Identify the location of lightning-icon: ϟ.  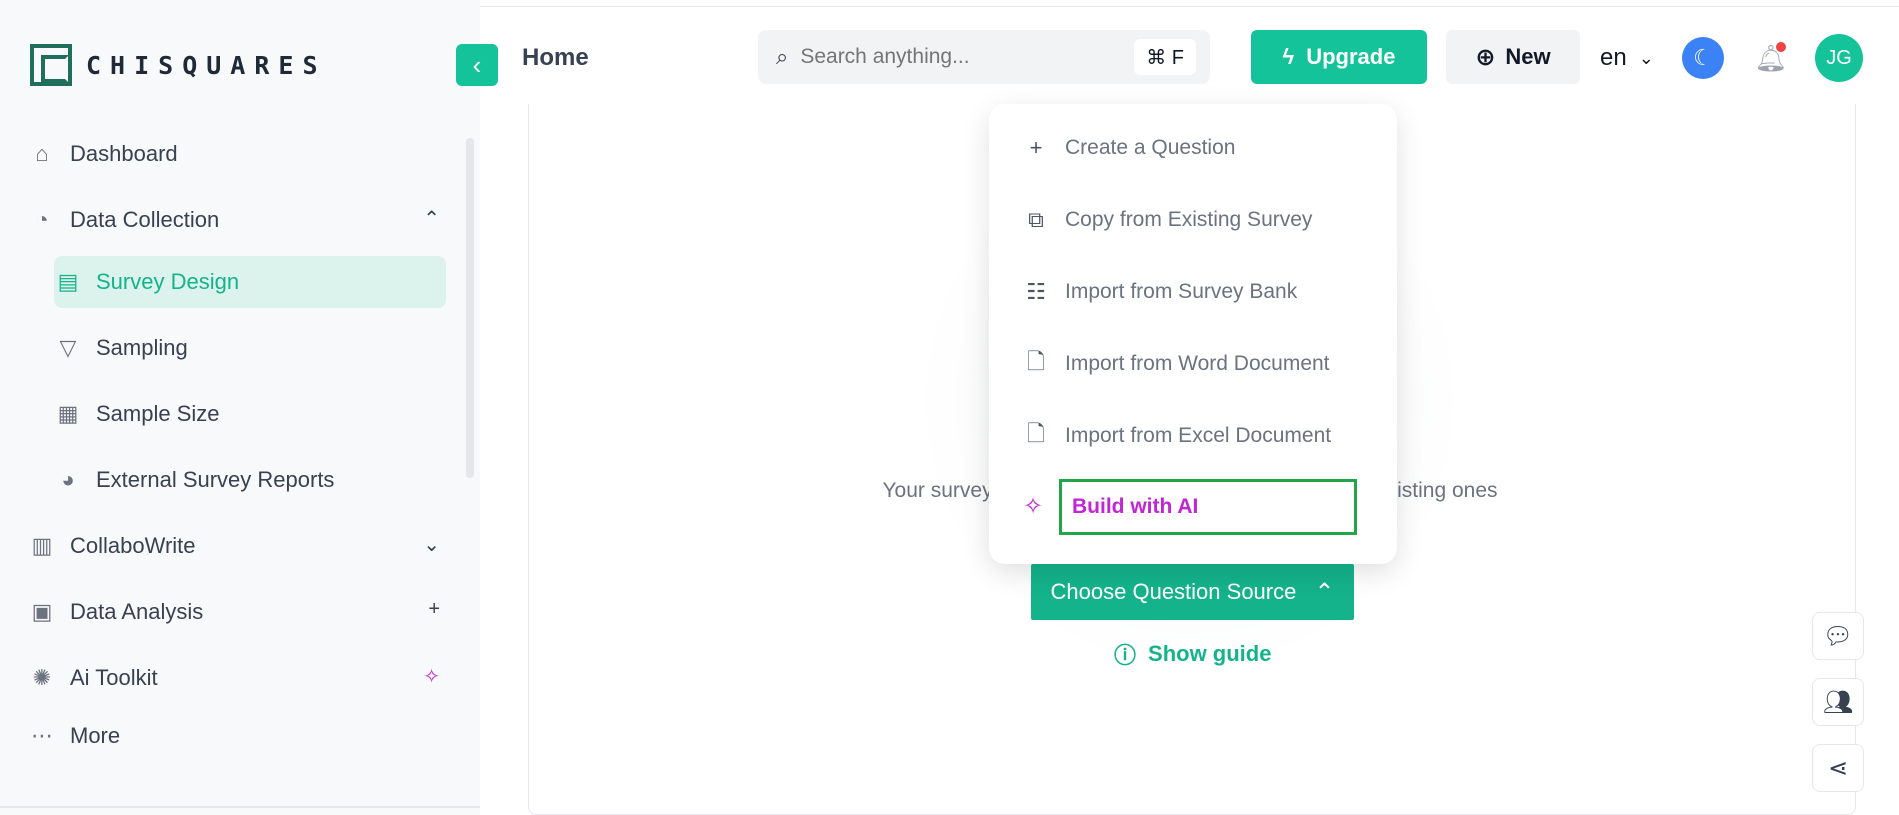
(1288, 56).